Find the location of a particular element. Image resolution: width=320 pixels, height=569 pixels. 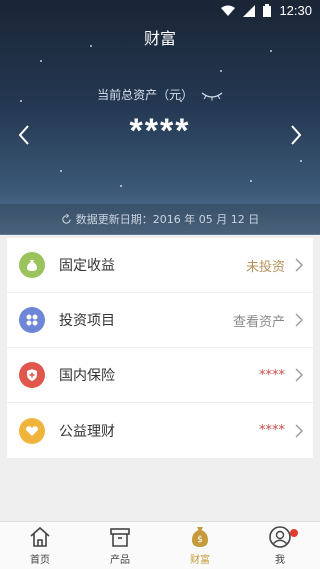

menu-item-charity-finance: 公益理财 **** is located at coordinates (160, 430).